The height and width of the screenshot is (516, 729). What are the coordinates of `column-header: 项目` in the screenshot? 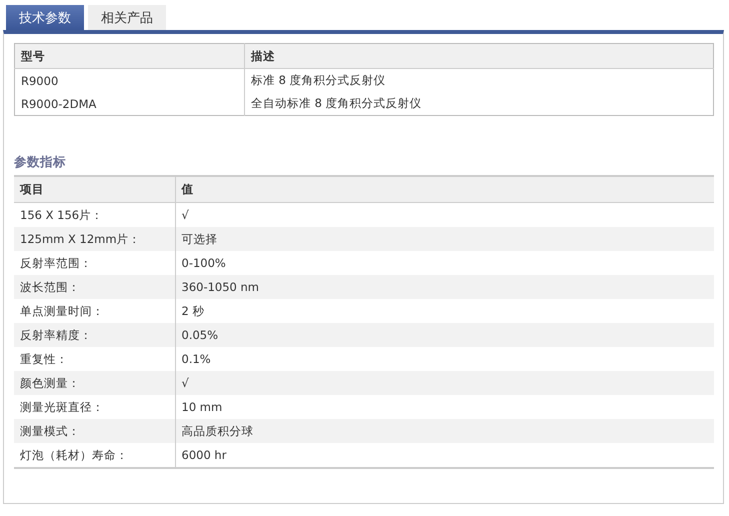 It's located at (94, 189).